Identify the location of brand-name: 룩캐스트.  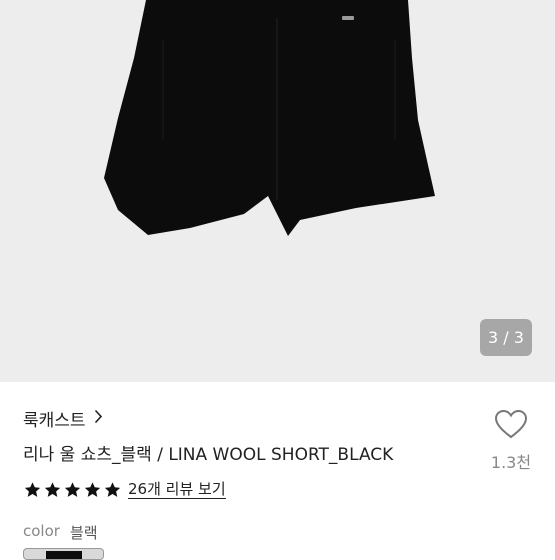
(54, 421).